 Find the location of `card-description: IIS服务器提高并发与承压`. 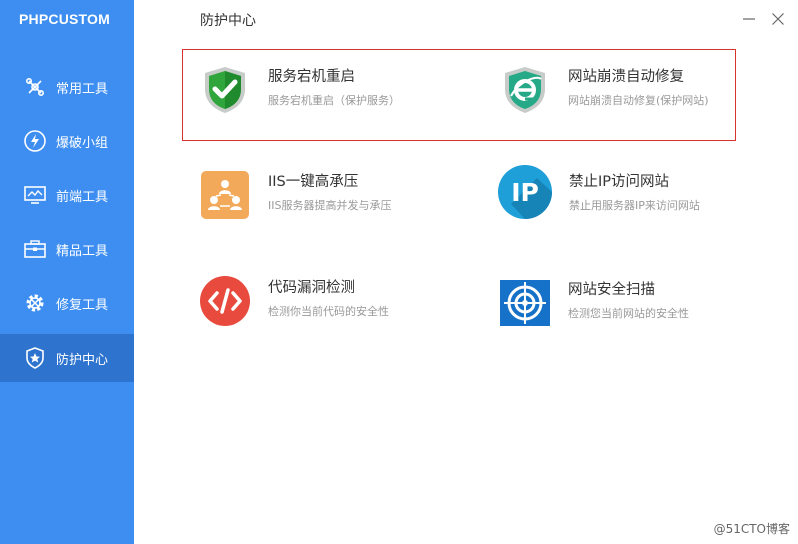

card-description: IIS服务器提高并发与承压 is located at coordinates (330, 205).